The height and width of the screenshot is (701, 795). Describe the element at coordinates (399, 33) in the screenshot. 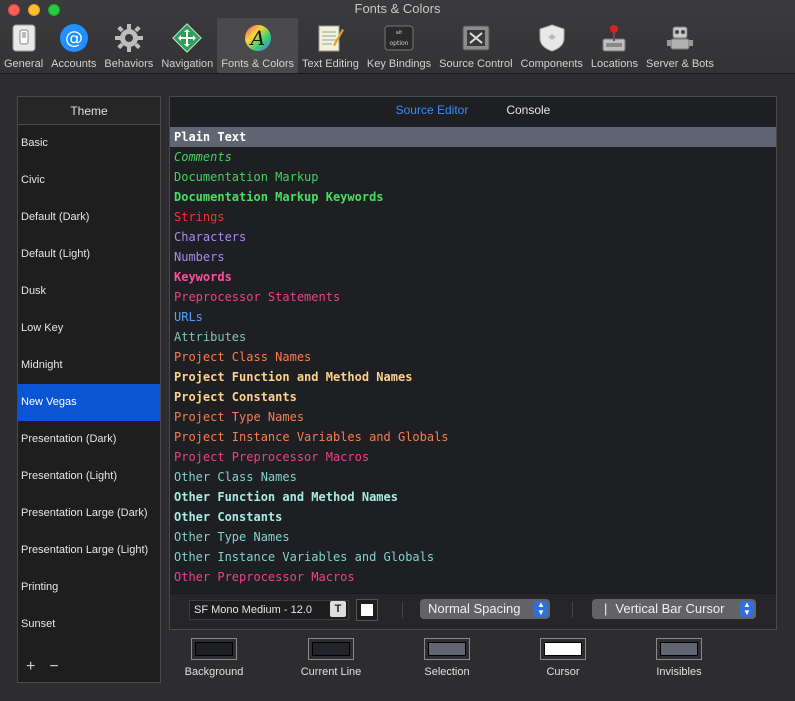

I see `svg-text: alt` at that location.